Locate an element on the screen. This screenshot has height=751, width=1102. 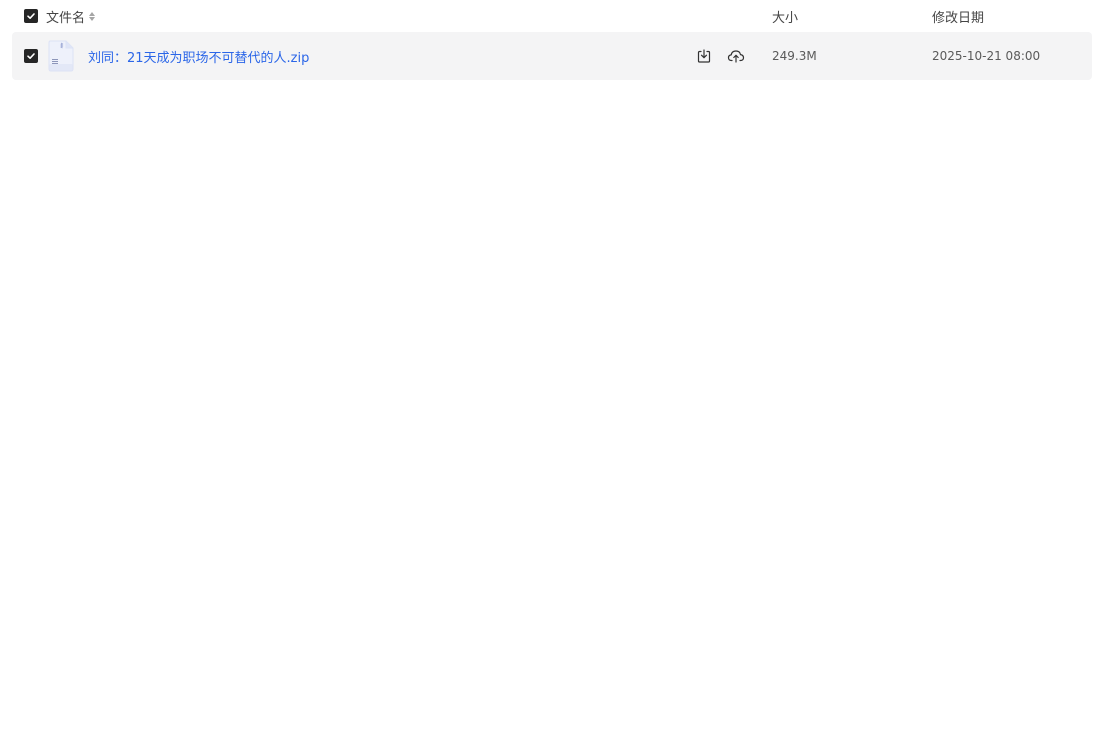
cloud-save-icon is located at coordinates (736, 56).